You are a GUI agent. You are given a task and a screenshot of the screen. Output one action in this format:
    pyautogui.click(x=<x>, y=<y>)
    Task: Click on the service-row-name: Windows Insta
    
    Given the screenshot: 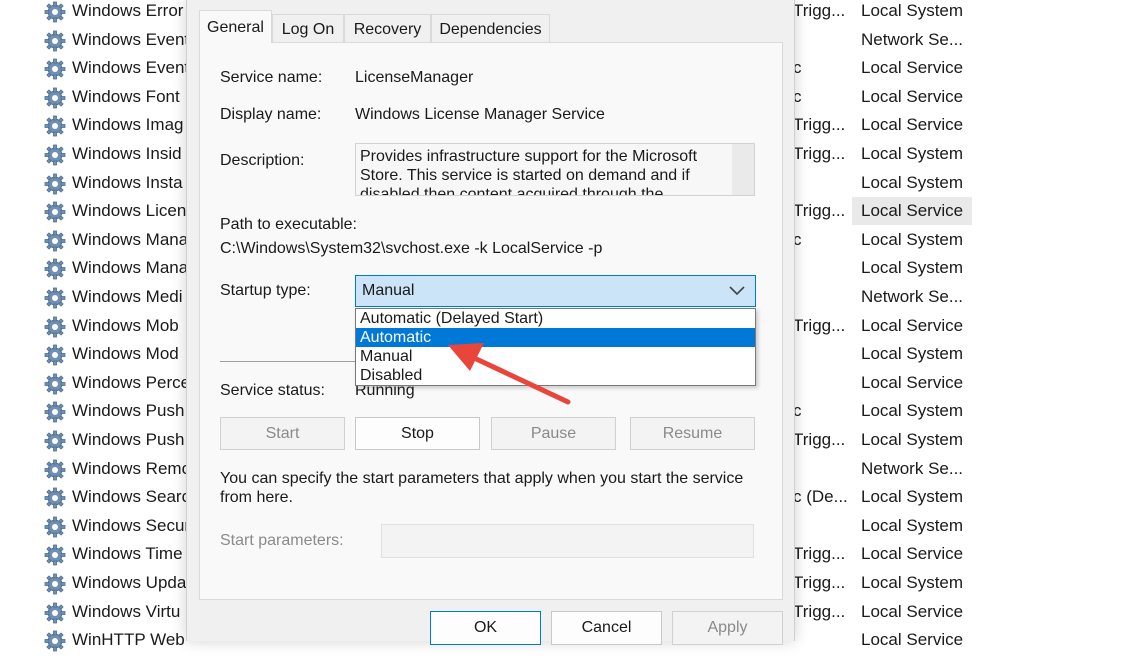 What is the action you would take?
    pyautogui.click(x=127, y=182)
    